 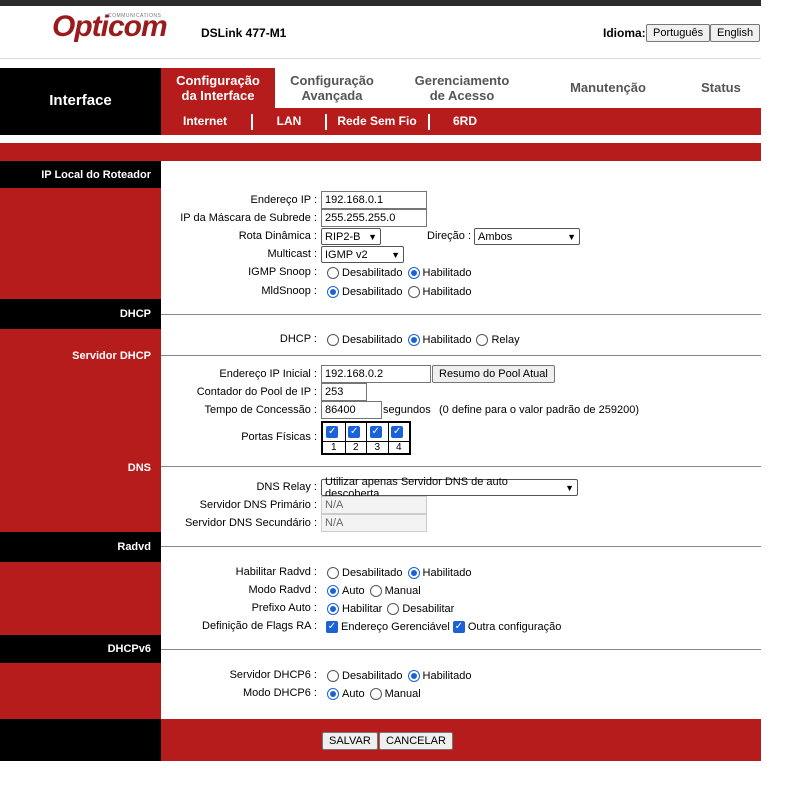 I want to click on dhcp6-manual-radio, so click(x=375, y=694).